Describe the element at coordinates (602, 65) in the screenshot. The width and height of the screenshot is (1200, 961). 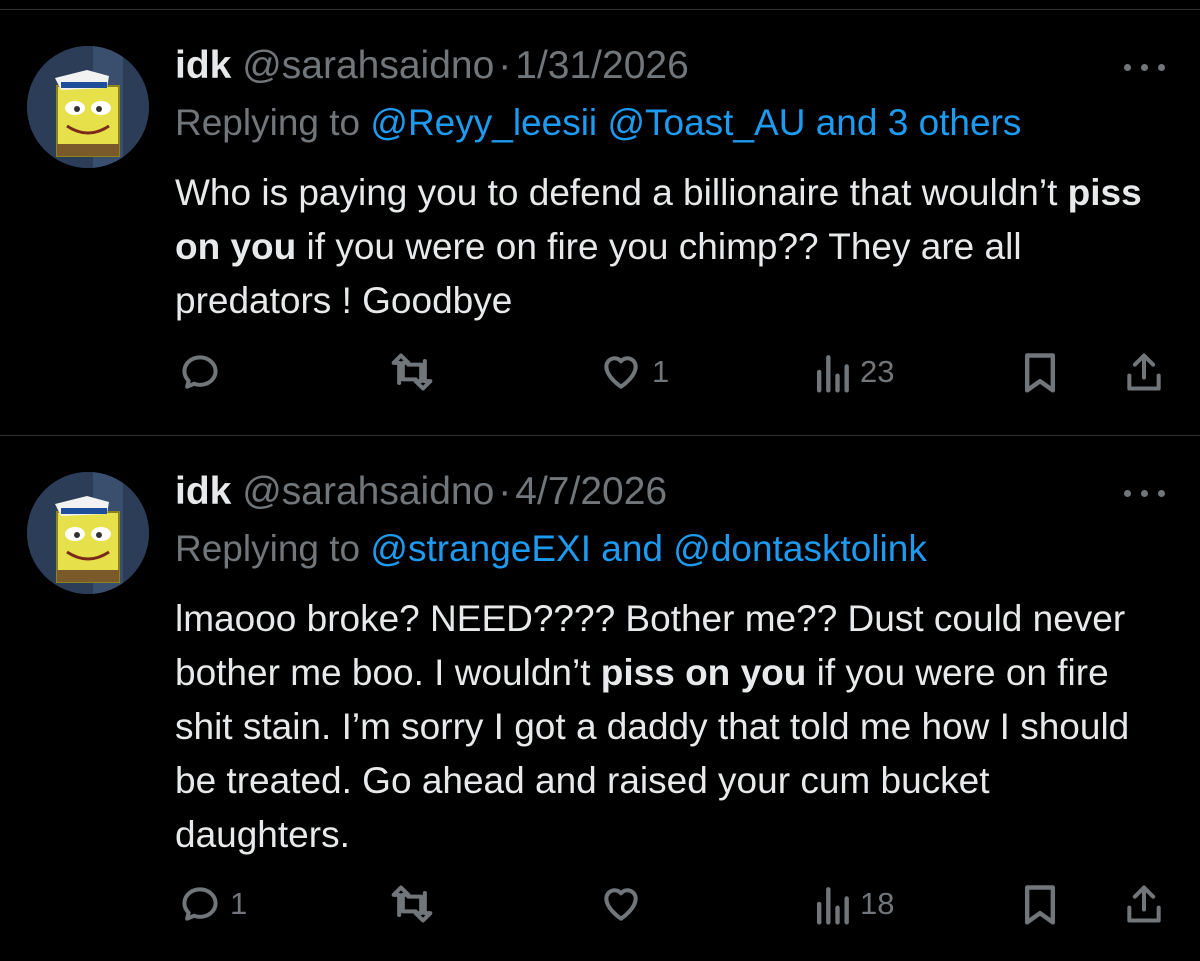
I see `tweet-date: 1/31/2026` at that location.